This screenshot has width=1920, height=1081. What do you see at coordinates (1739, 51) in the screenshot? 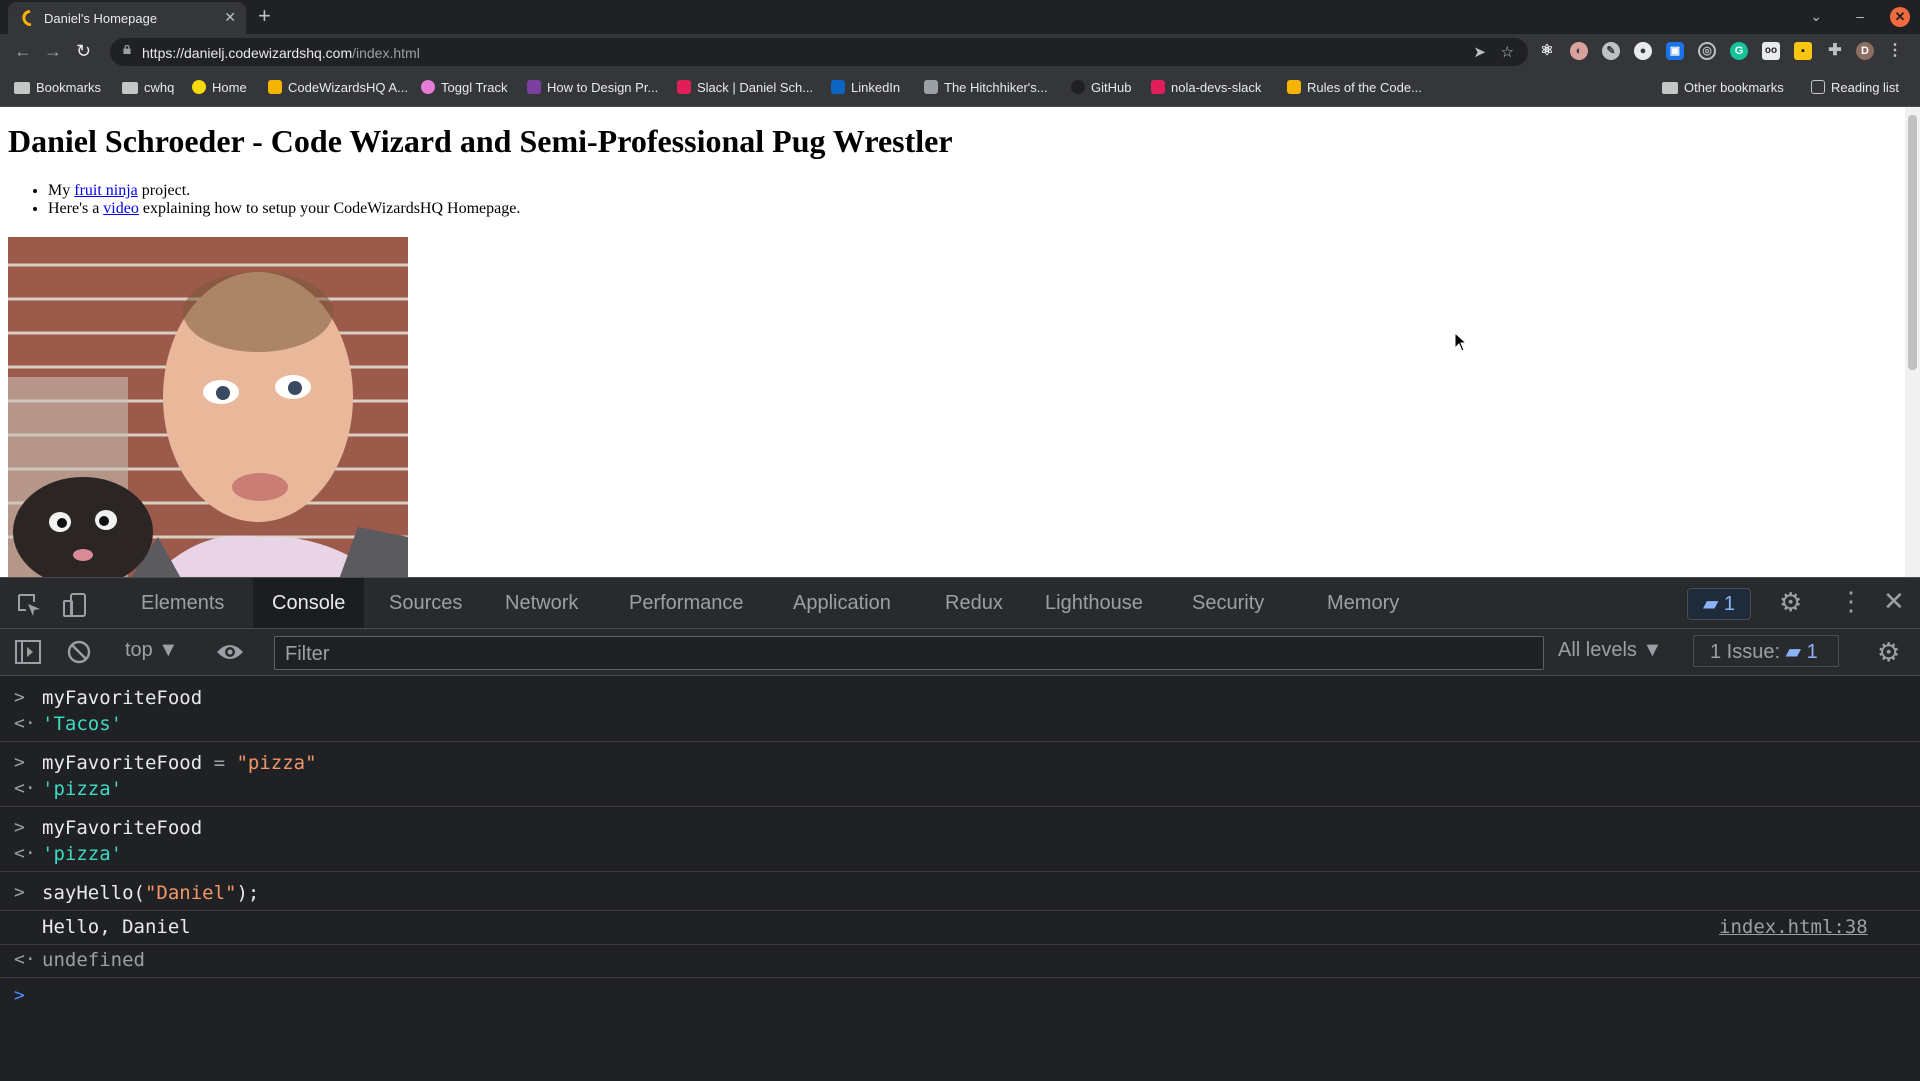
I see `grammarly-icon: G` at bounding box center [1739, 51].